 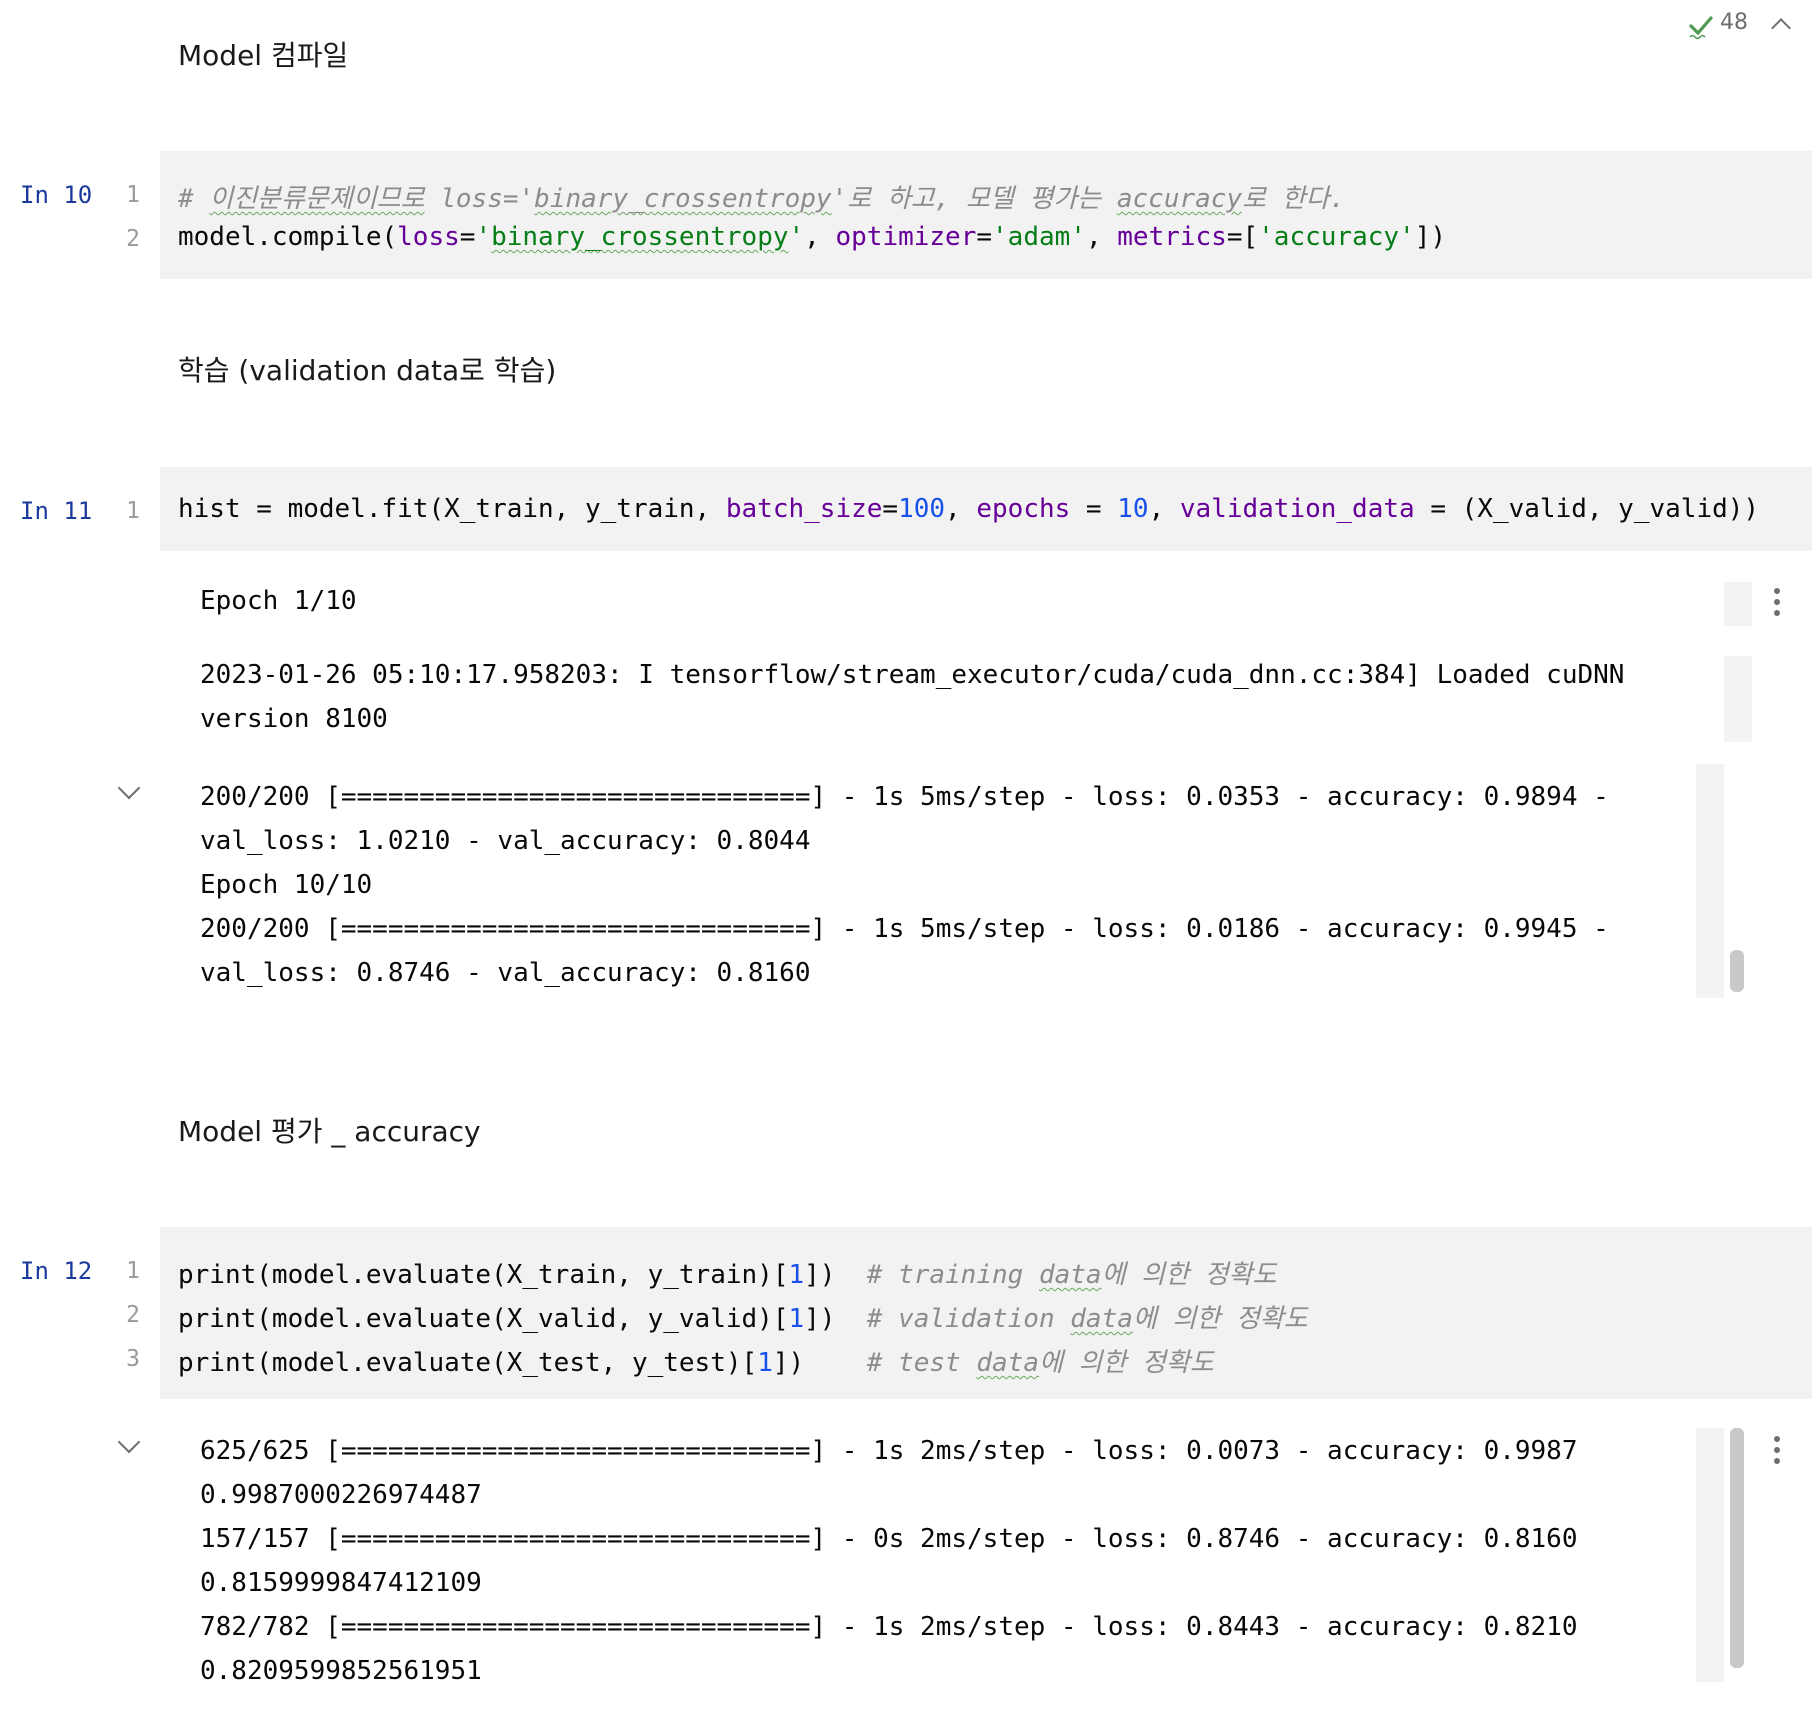 What do you see at coordinates (56, 511) in the screenshot?
I see `cell-prompt-11: In 11` at bounding box center [56, 511].